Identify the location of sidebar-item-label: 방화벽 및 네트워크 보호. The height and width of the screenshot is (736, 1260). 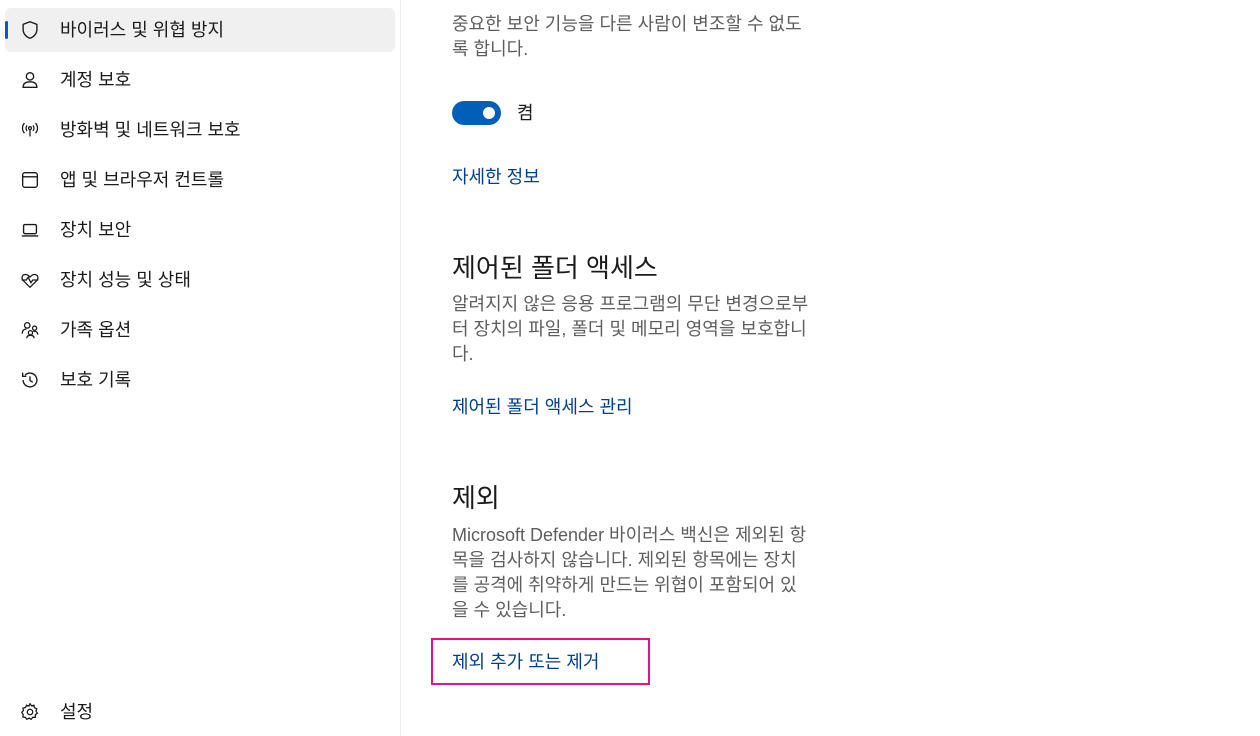
(150, 130).